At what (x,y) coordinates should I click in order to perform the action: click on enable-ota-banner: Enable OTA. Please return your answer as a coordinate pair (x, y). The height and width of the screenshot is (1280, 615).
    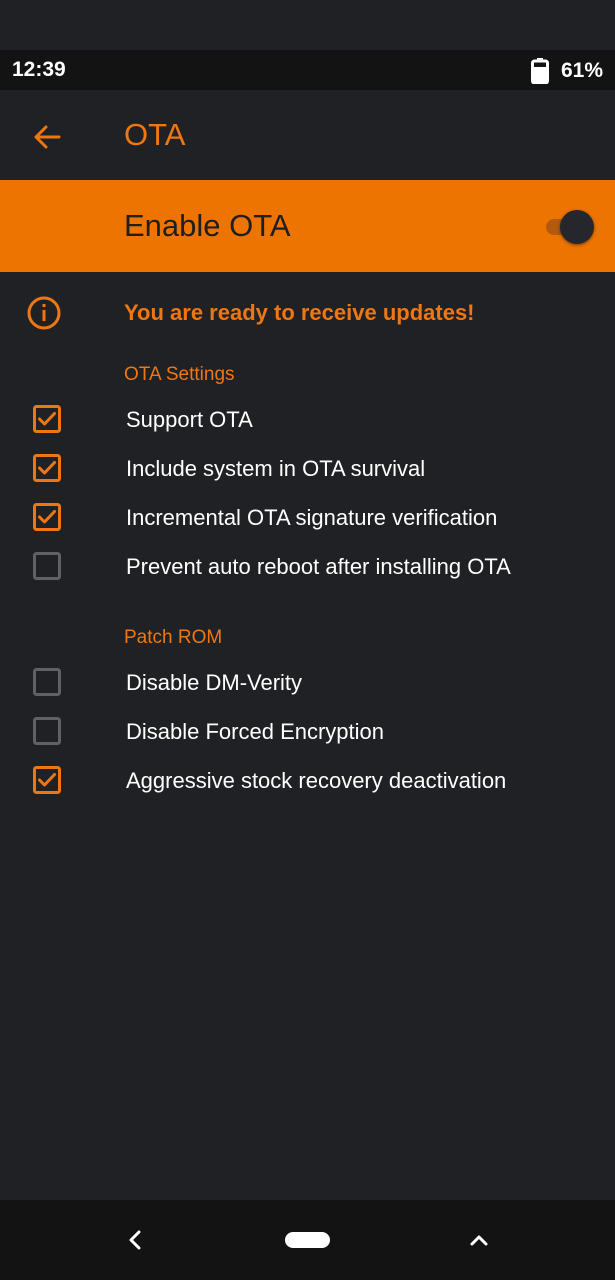
    Looking at the image, I should click on (307, 226).